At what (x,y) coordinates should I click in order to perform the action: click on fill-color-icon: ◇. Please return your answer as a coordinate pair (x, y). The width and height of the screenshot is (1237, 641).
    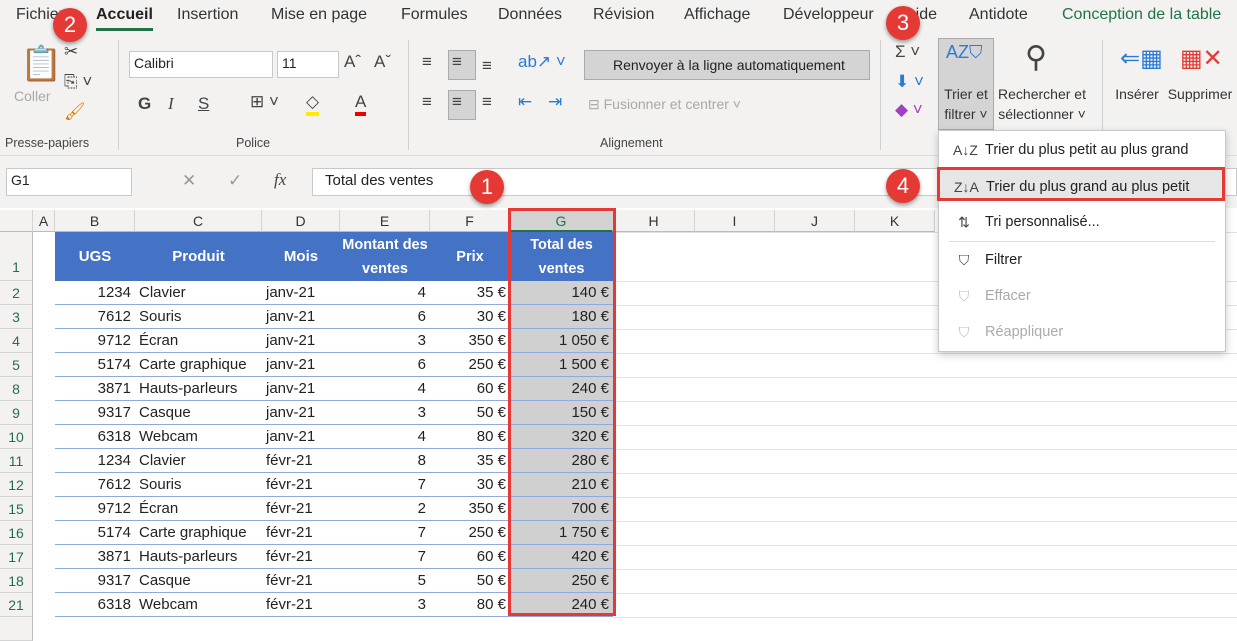
    Looking at the image, I should click on (313, 104).